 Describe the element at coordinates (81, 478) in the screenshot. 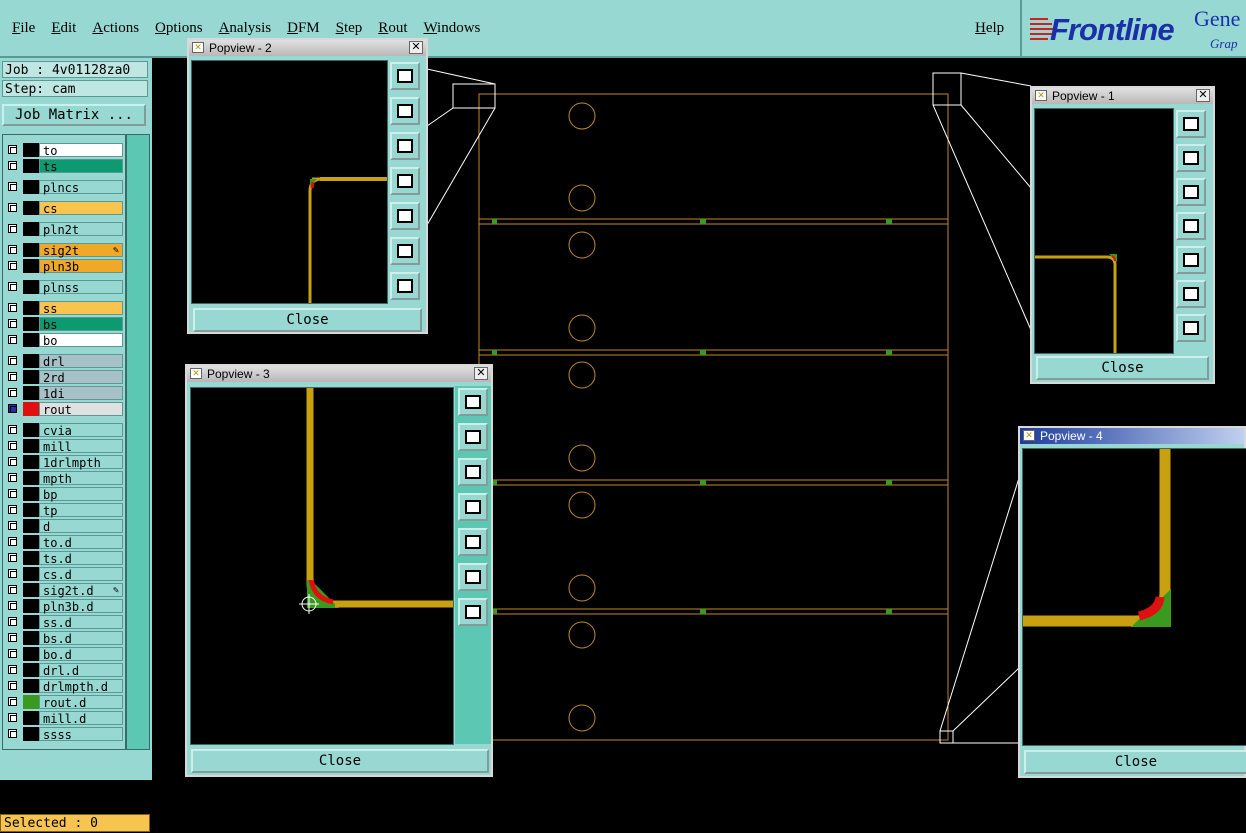

I see `layer-name: mpth` at that location.